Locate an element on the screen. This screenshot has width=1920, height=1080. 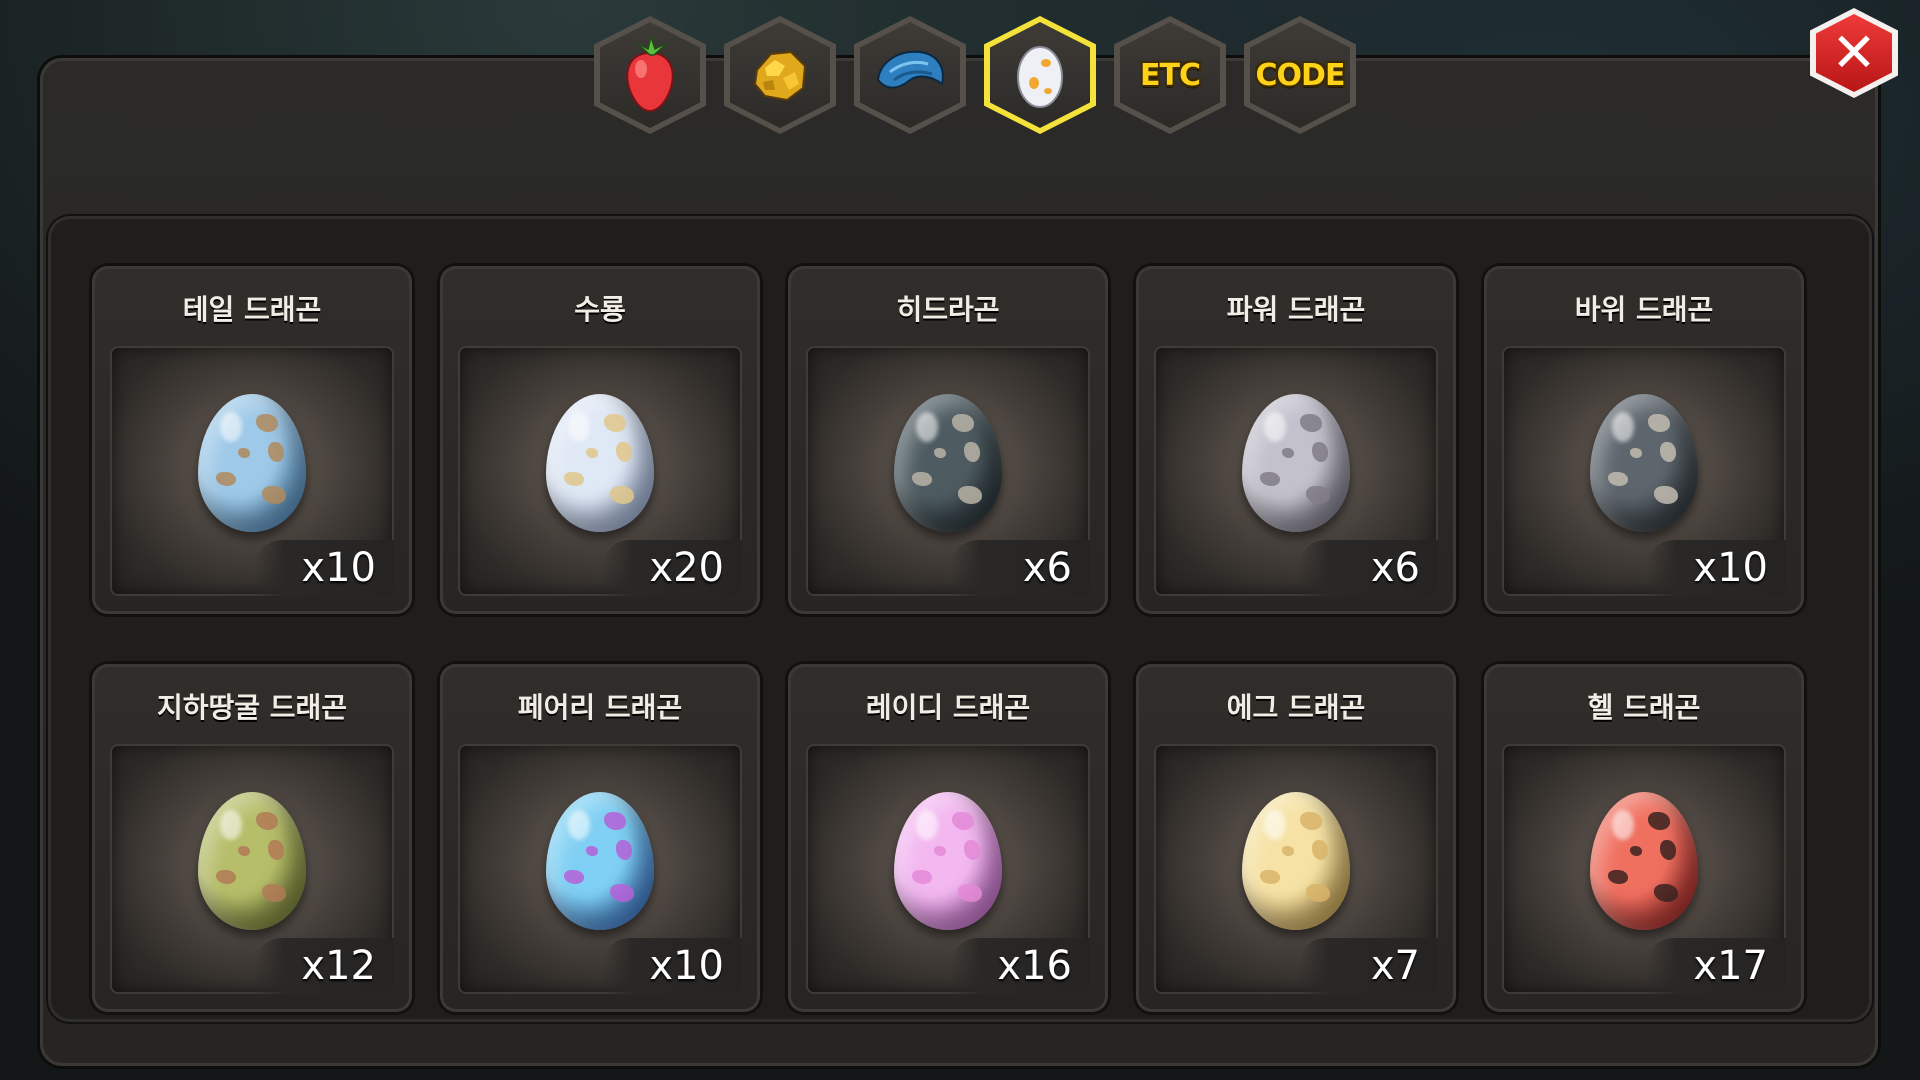
tab-code: CODE is located at coordinates (1300, 75).